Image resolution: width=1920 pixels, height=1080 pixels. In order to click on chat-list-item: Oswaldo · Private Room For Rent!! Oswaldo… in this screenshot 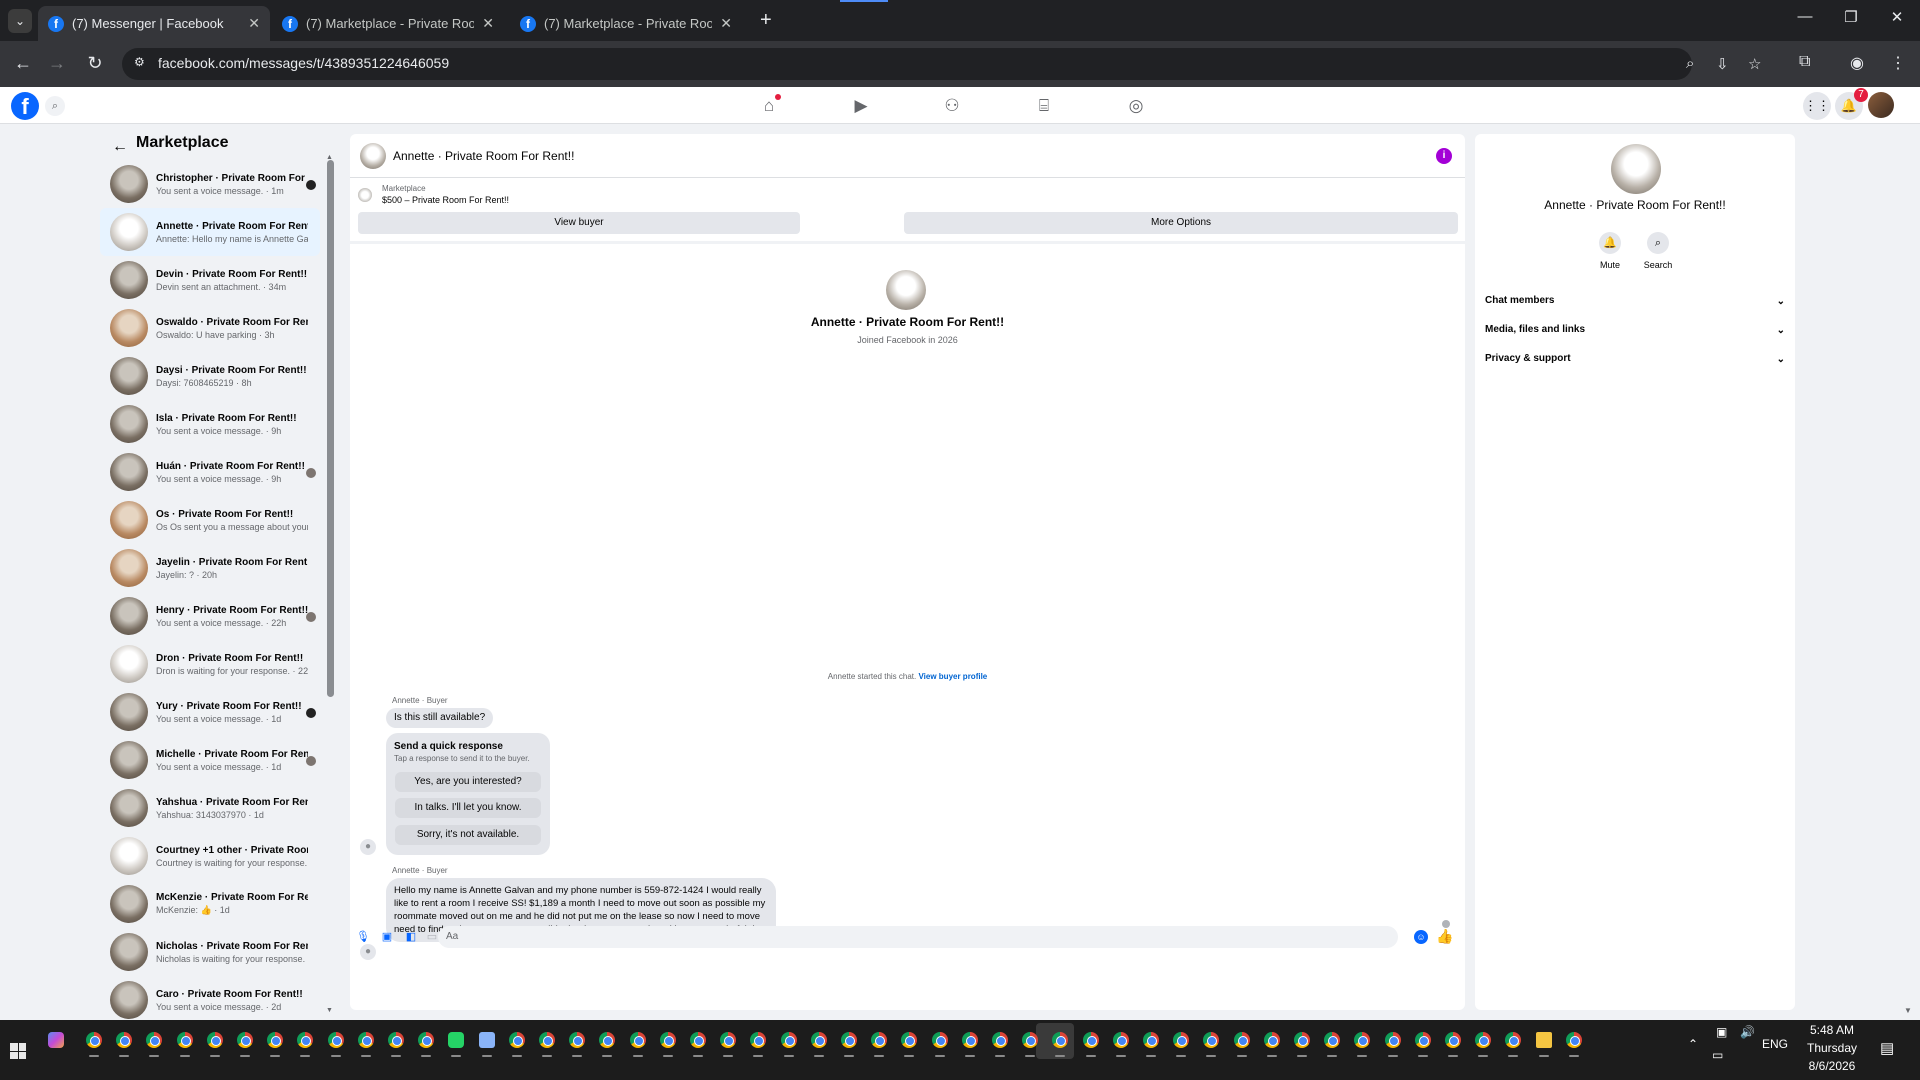, I will do `click(210, 328)`.